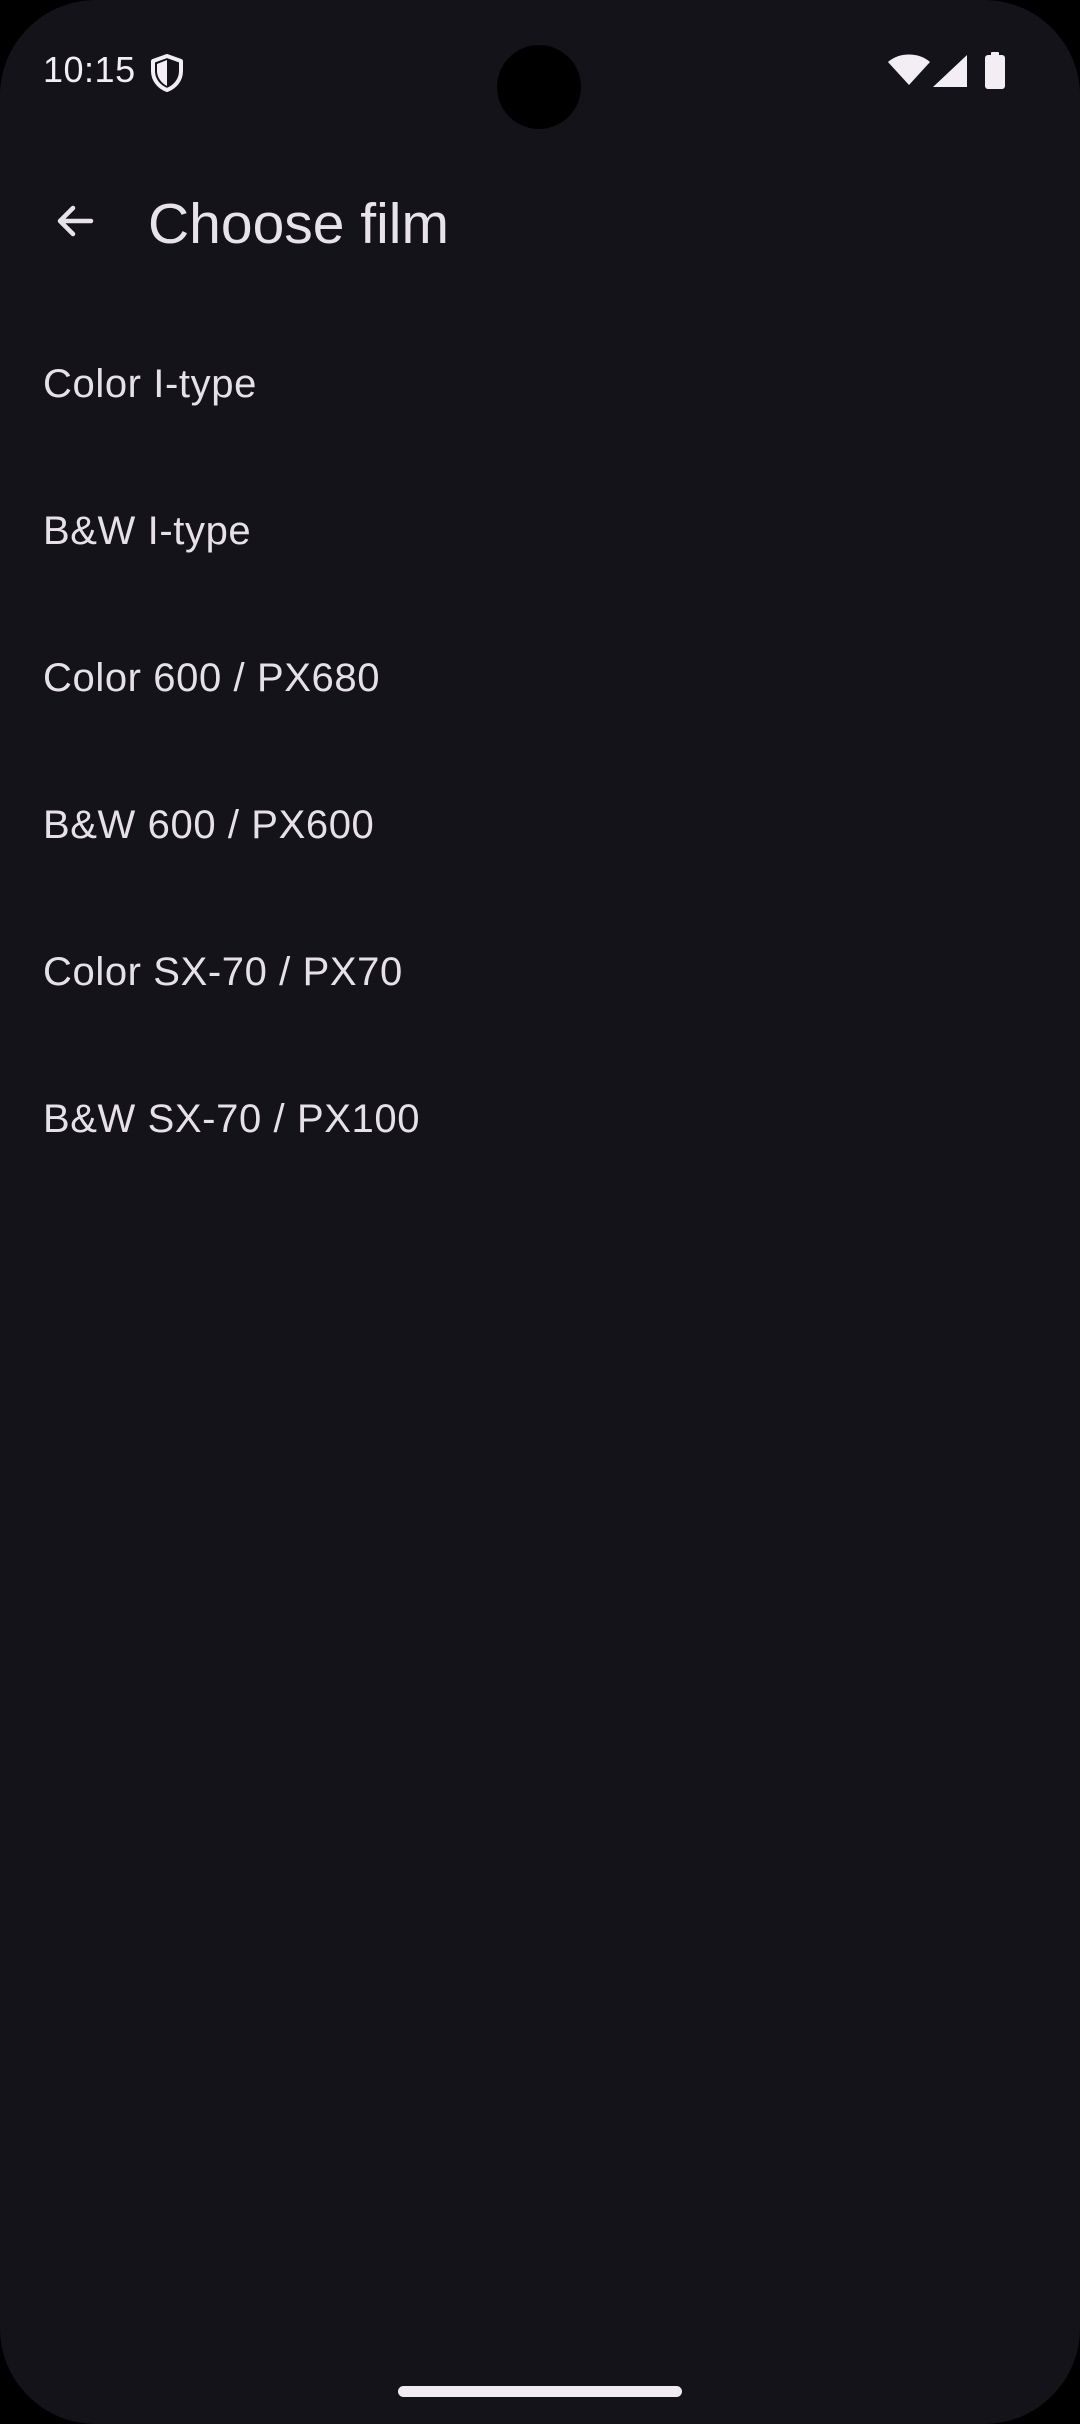 The width and height of the screenshot is (1080, 2424). What do you see at coordinates (909, 69) in the screenshot?
I see `wifi-icon` at bounding box center [909, 69].